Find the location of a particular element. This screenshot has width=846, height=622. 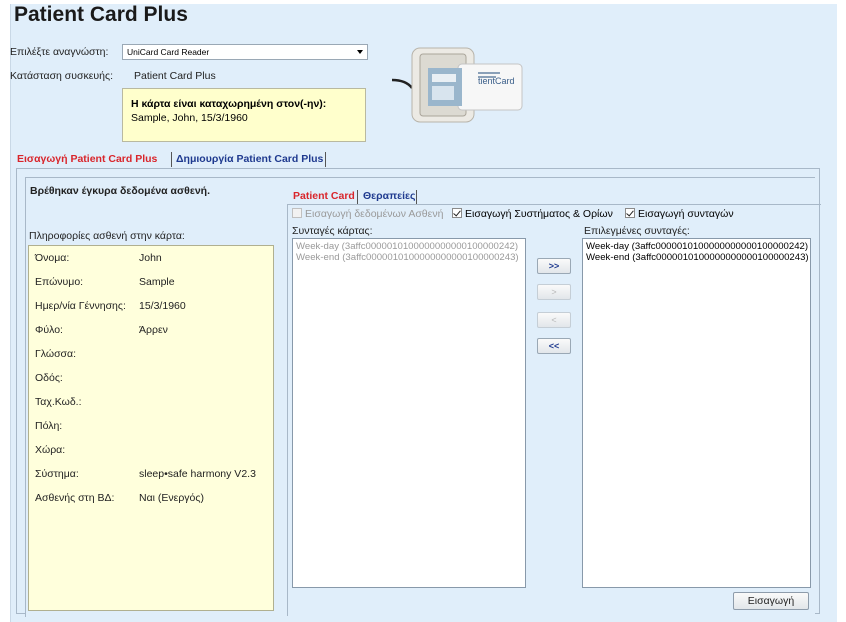

field-value-system: sleep•safe harmony V2.3 is located at coordinates (197, 474).